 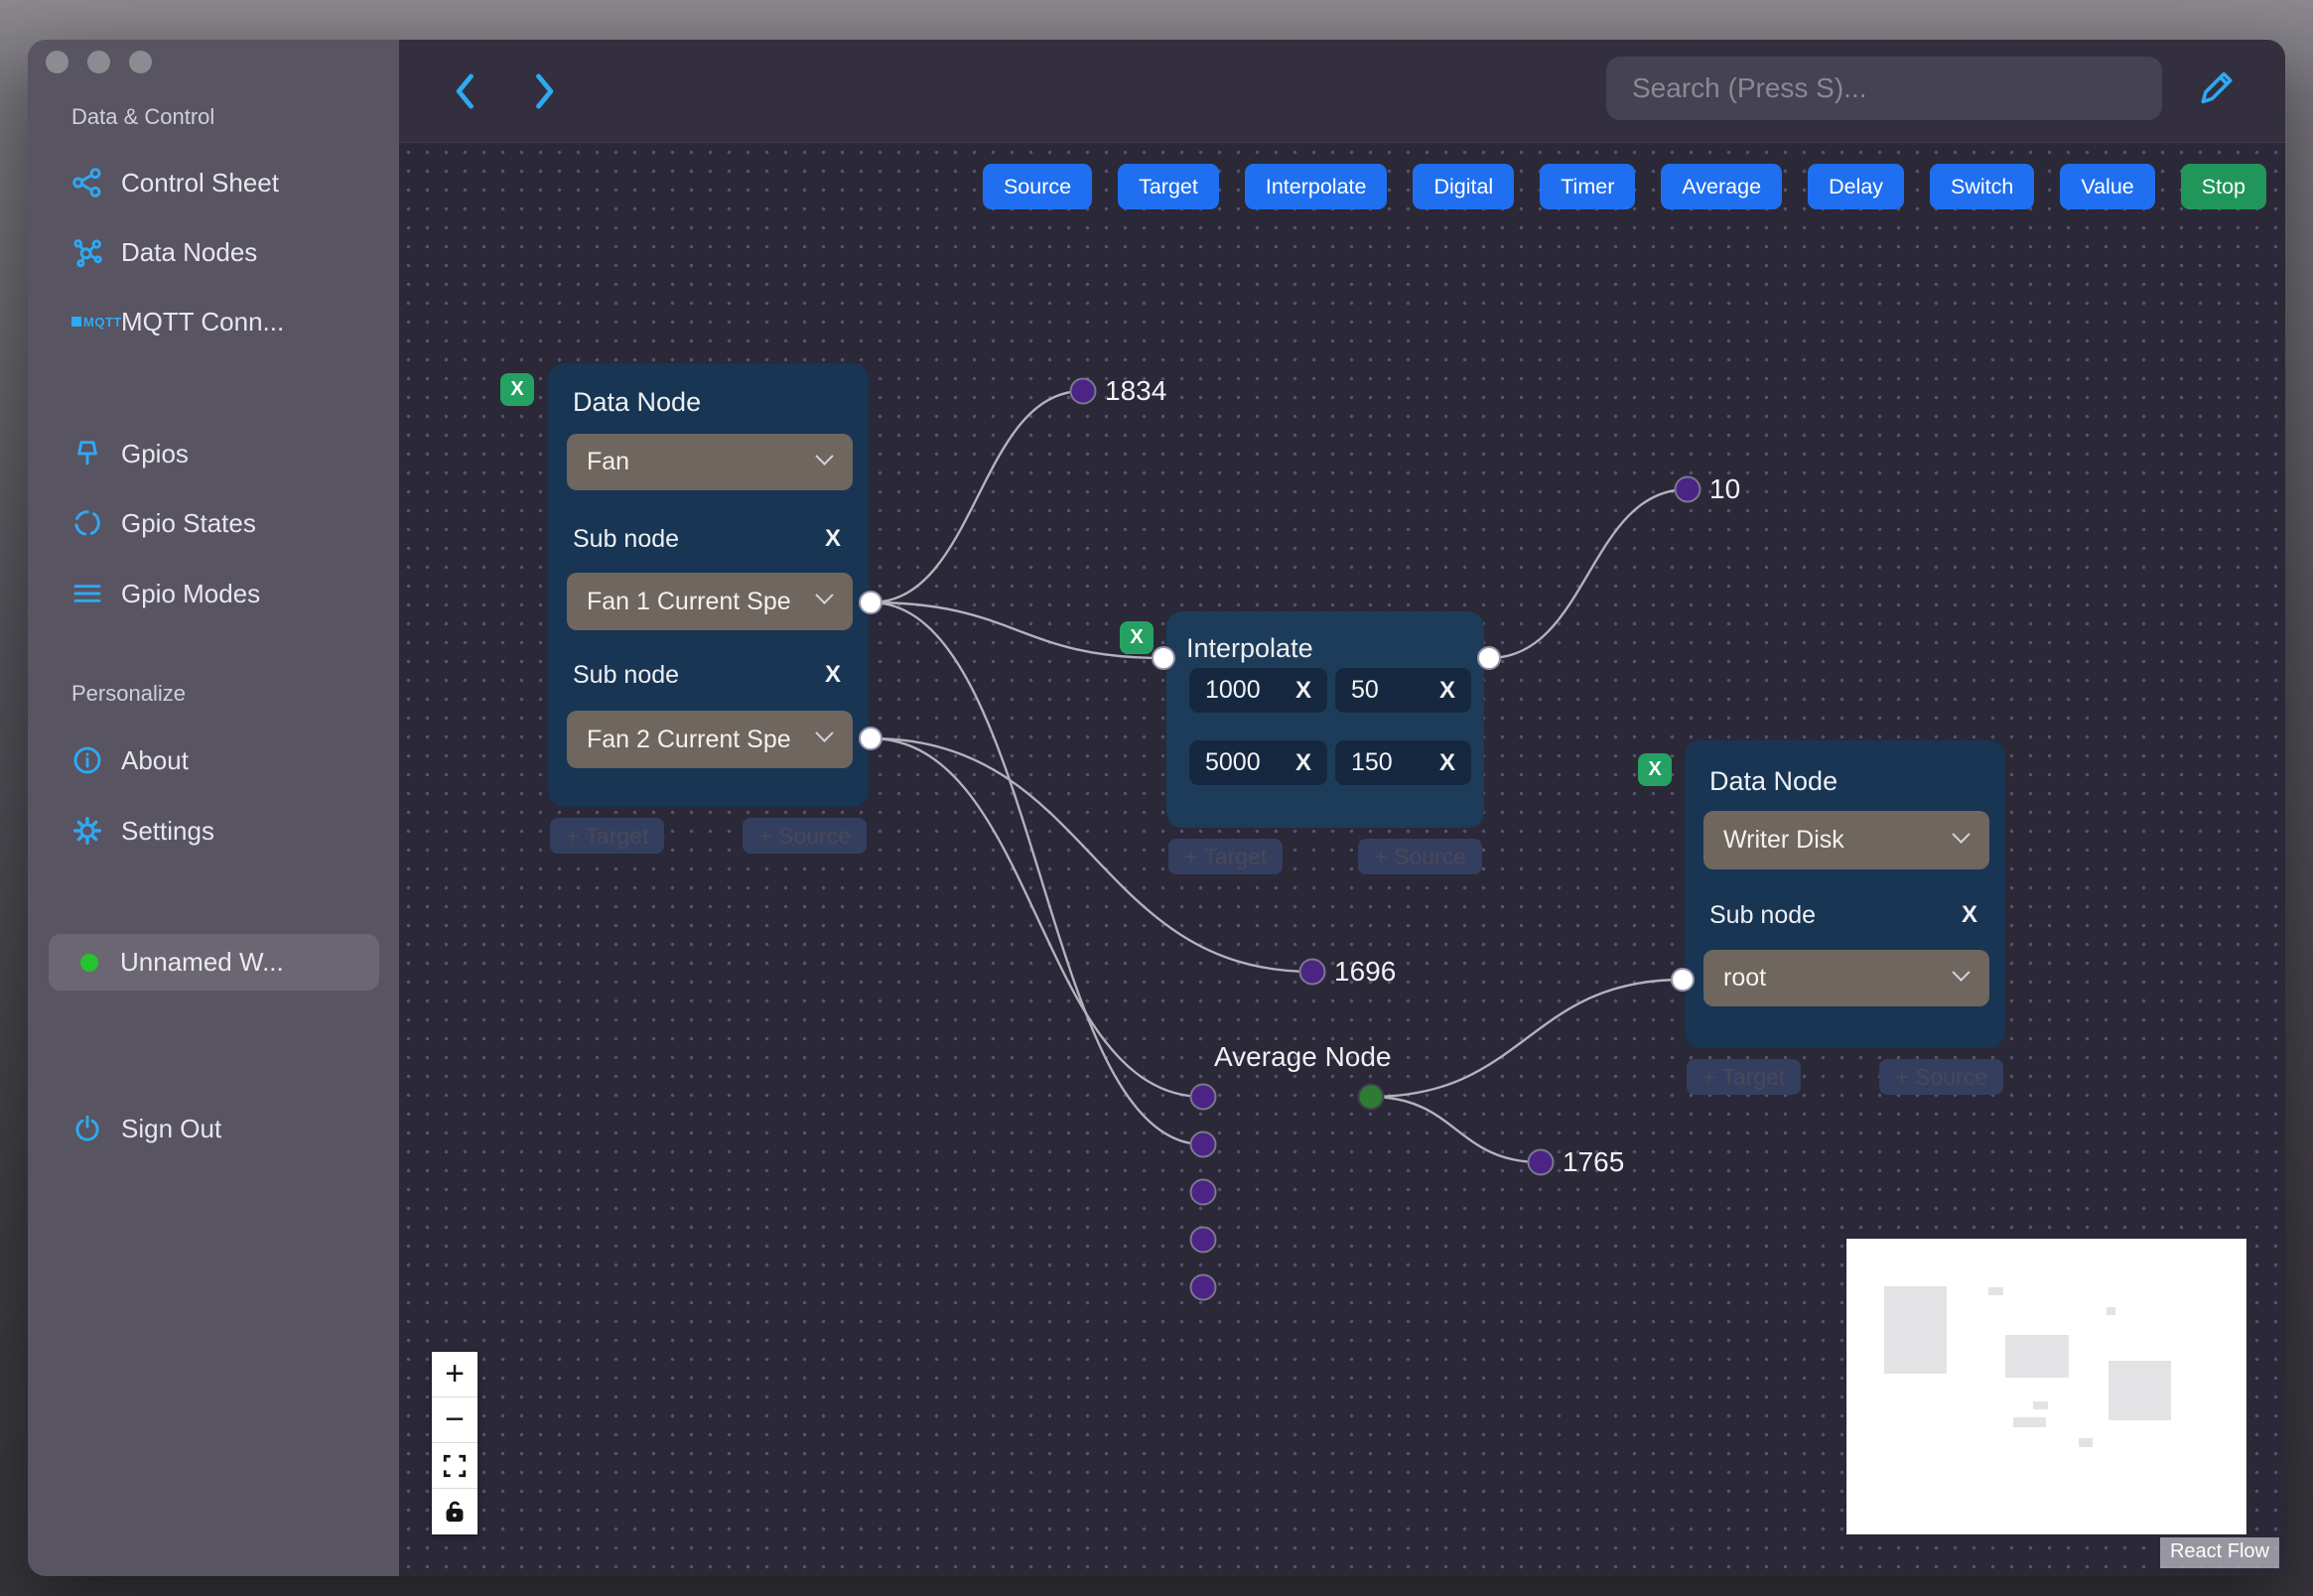 What do you see at coordinates (1403, 762) in the screenshot?
I see `interpolate-input-4: 150 X` at bounding box center [1403, 762].